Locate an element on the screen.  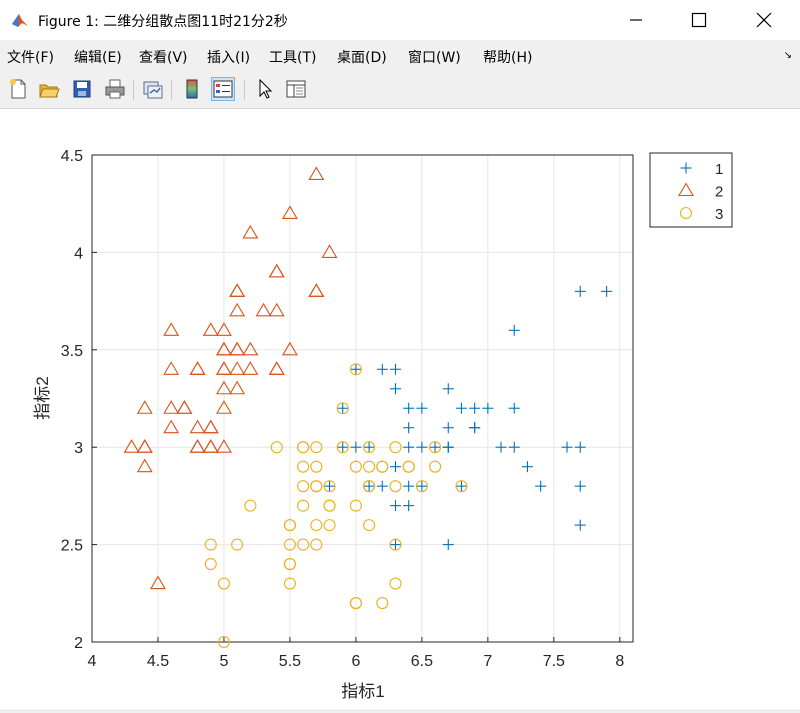
window-title: Figure 1: 二维分组散点图11时21分2秒 is located at coordinates (163, 22).